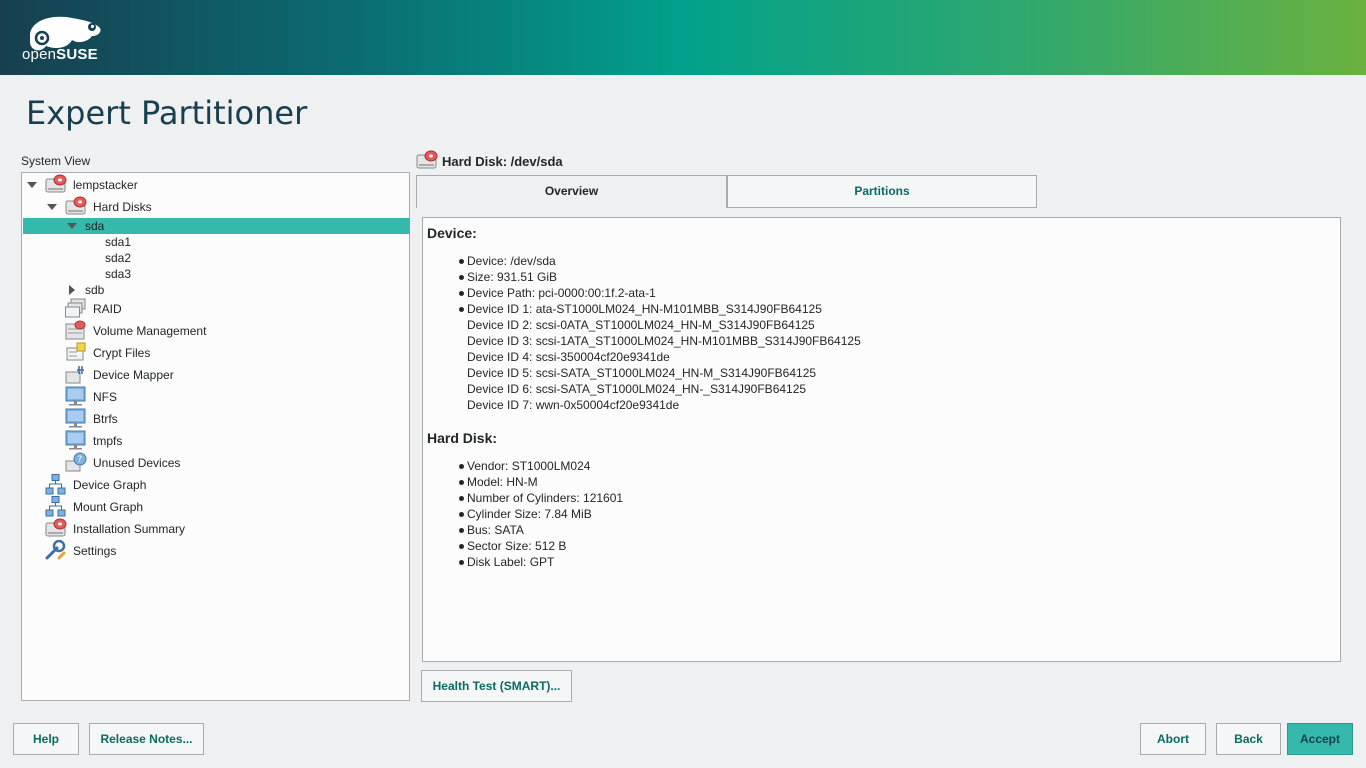 The width and height of the screenshot is (1366, 768). What do you see at coordinates (502, 482) in the screenshot?
I see `hard-disk-info-item: Model: HN-M` at bounding box center [502, 482].